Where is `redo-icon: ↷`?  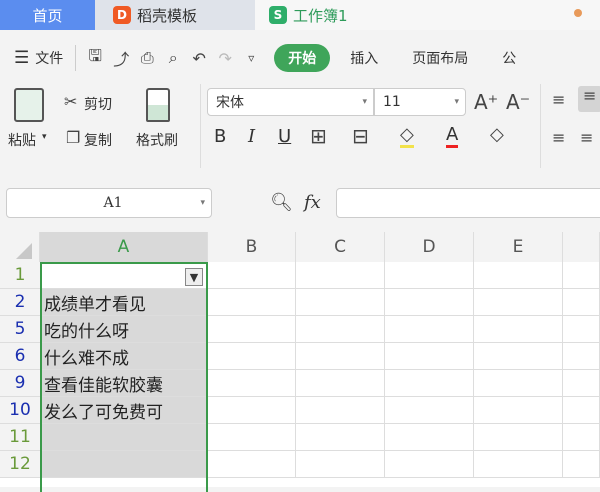
redo-icon: ↷ is located at coordinates (225, 58).